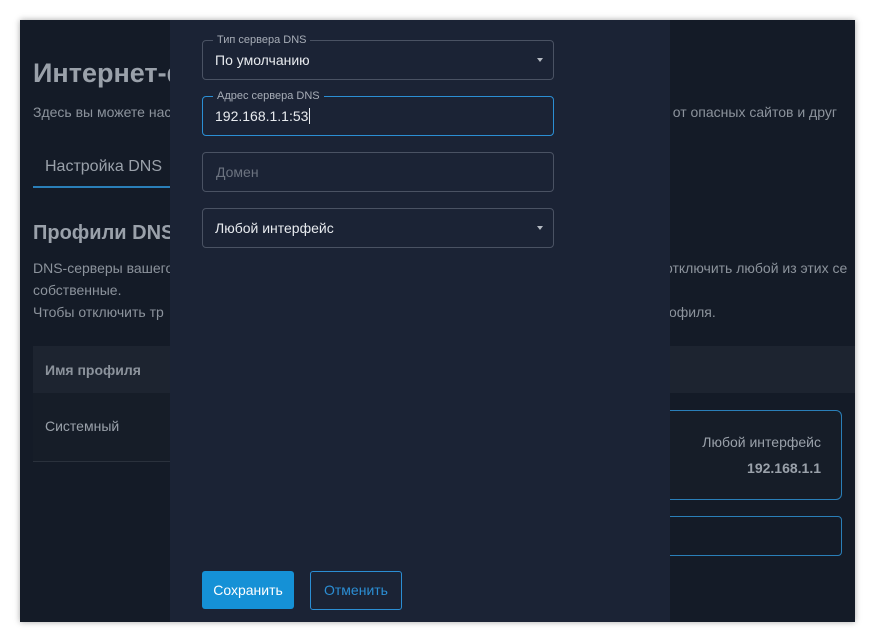  What do you see at coordinates (77, 290) in the screenshot?
I see `section-text-line2: собственные.` at bounding box center [77, 290].